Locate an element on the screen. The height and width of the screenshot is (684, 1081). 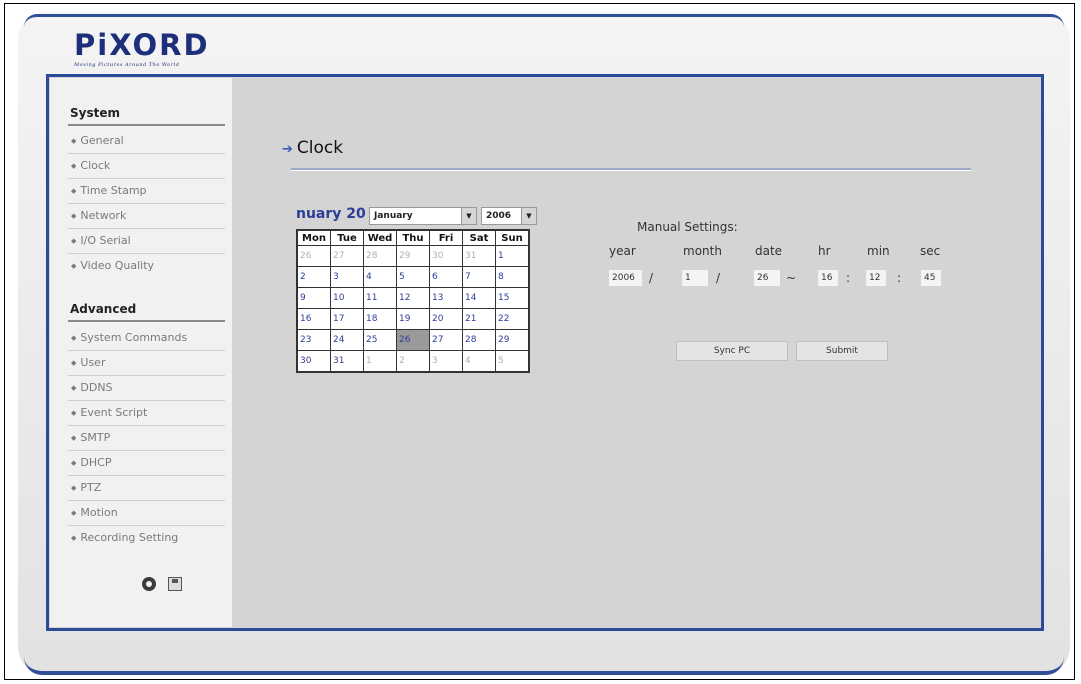
sidebar-item-ddns: ◆ DDNS is located at coordinates (146, 388).